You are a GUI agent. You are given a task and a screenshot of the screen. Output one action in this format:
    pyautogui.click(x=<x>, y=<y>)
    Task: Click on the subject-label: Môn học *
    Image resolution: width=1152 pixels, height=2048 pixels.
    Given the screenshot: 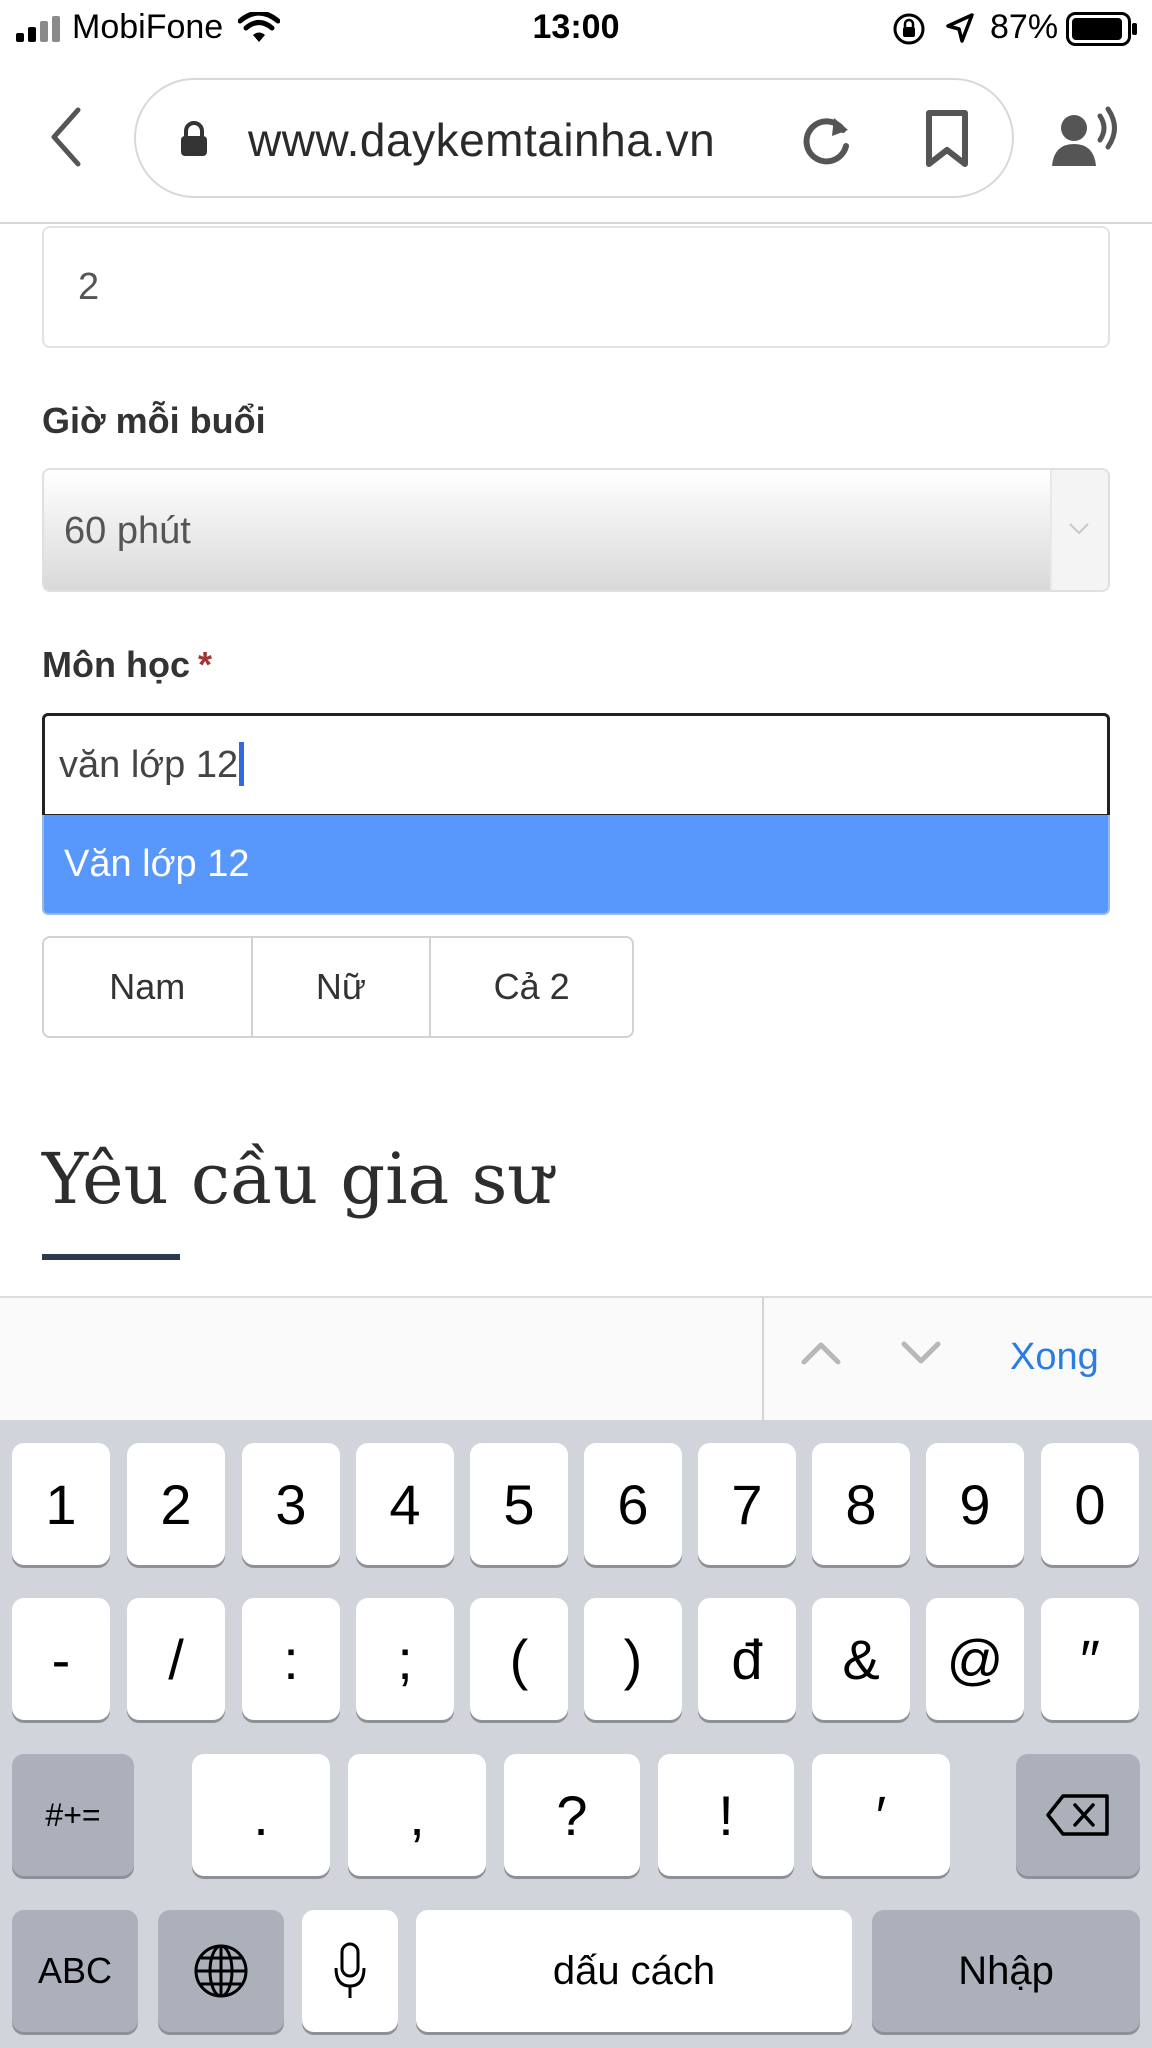 What is the action you would take?
    pyautogui.click(x=127, y=665)
    